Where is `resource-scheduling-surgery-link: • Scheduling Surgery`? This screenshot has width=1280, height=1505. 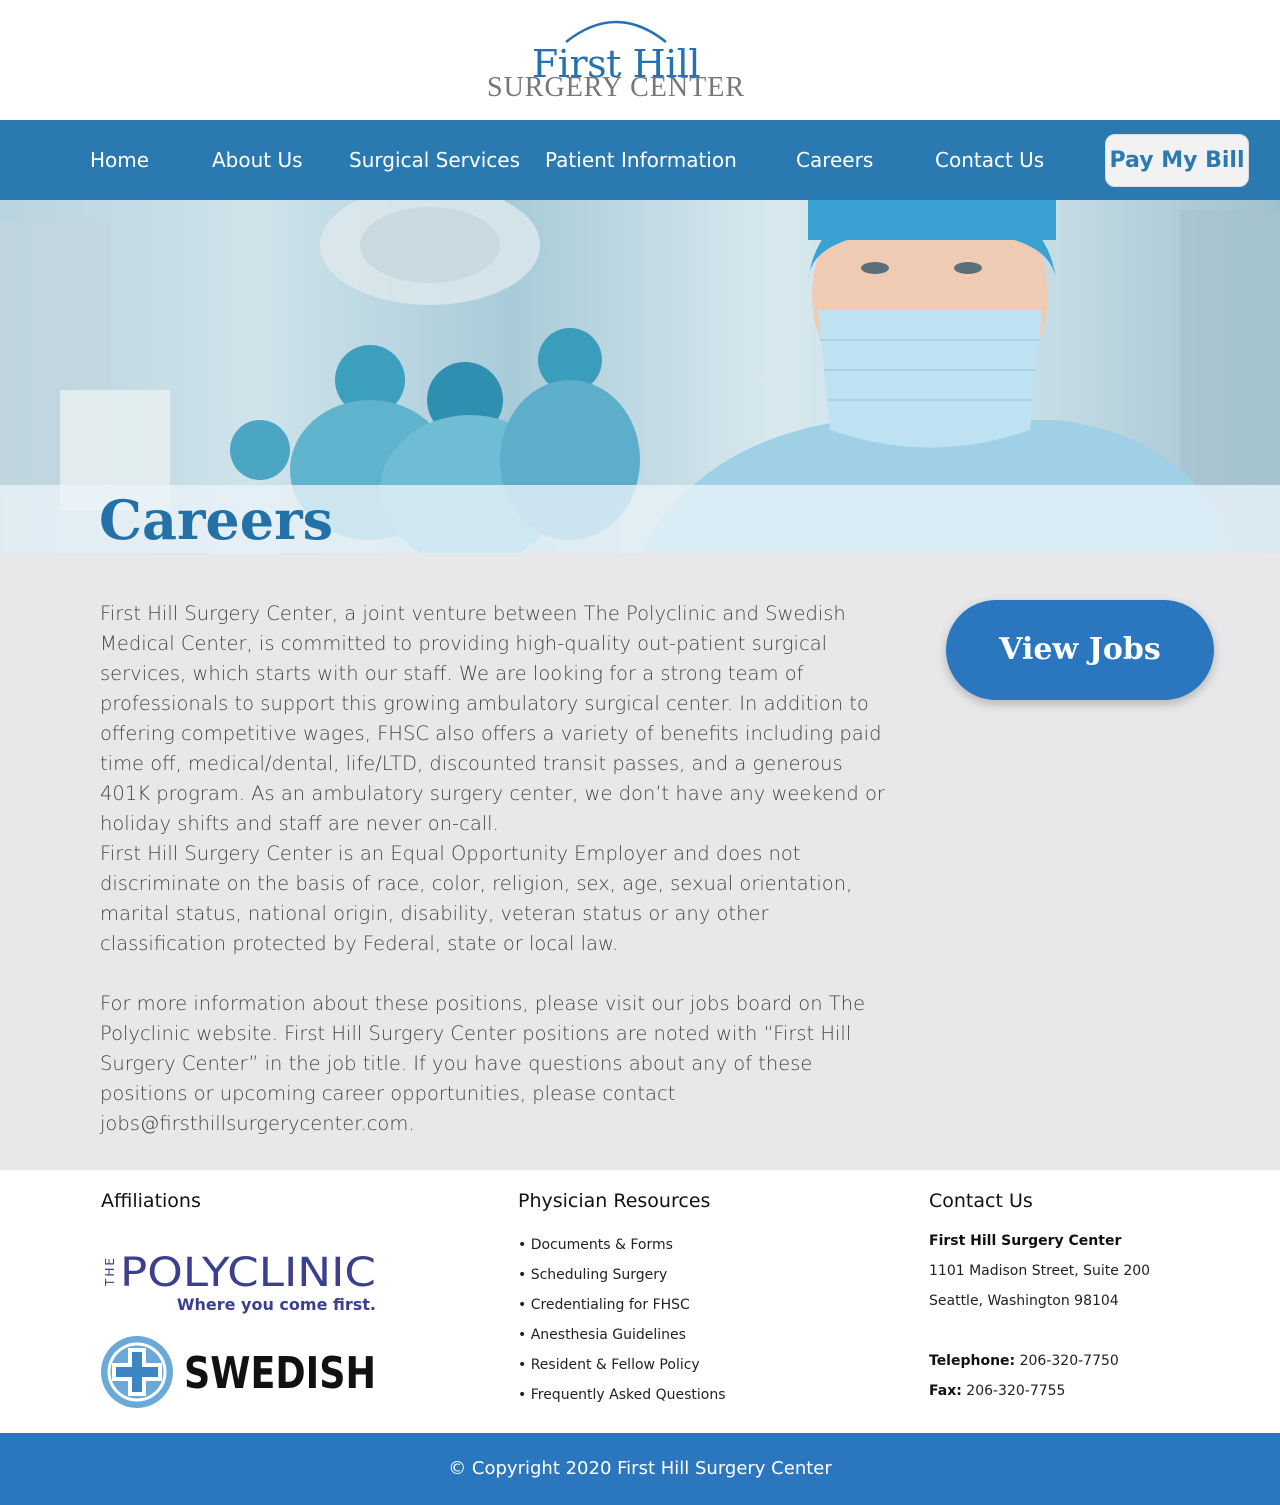 resource-scheduling-surgery-link: • Scheduling Surgery is located at coordinates (622, 1275).